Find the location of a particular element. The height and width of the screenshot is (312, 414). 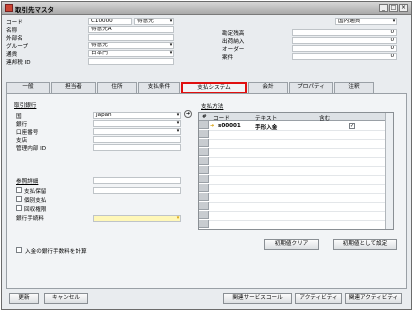

minimize-button: _ is located at coordinates (383, 8).